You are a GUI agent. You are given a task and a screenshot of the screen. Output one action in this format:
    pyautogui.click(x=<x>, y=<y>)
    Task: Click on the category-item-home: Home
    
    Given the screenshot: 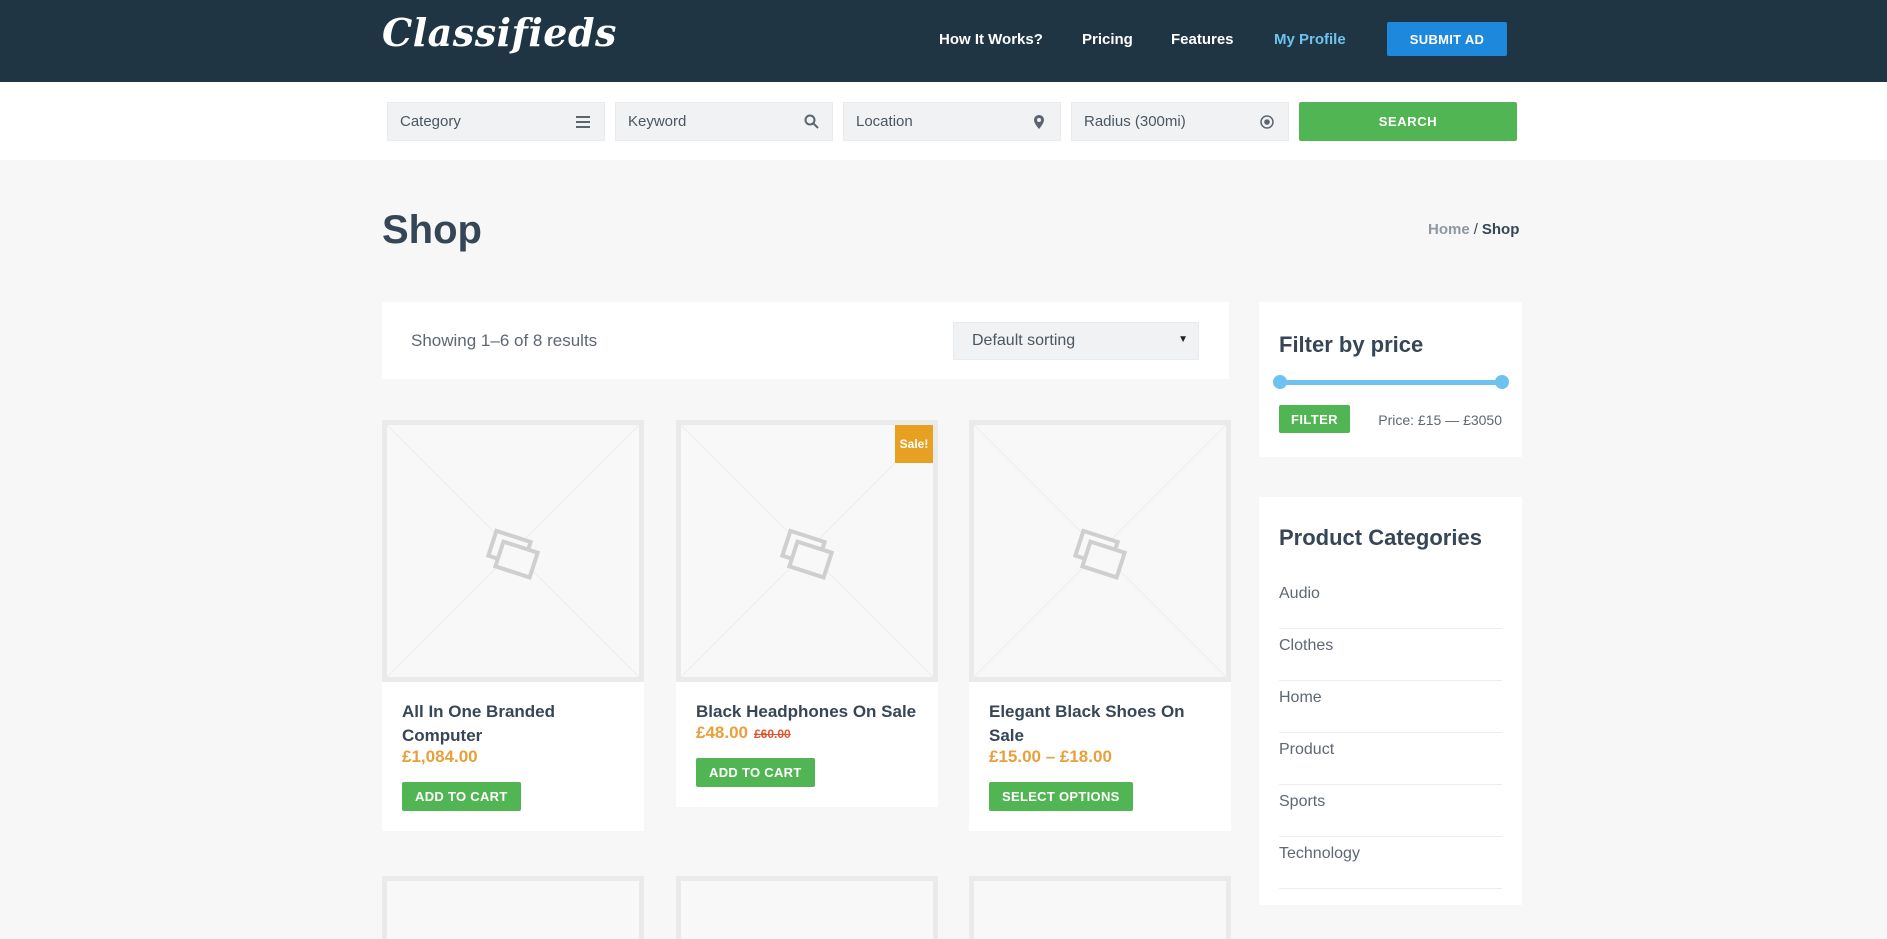 What is the action you would take?
    pyautogui.click(x=1390, y=707)
    